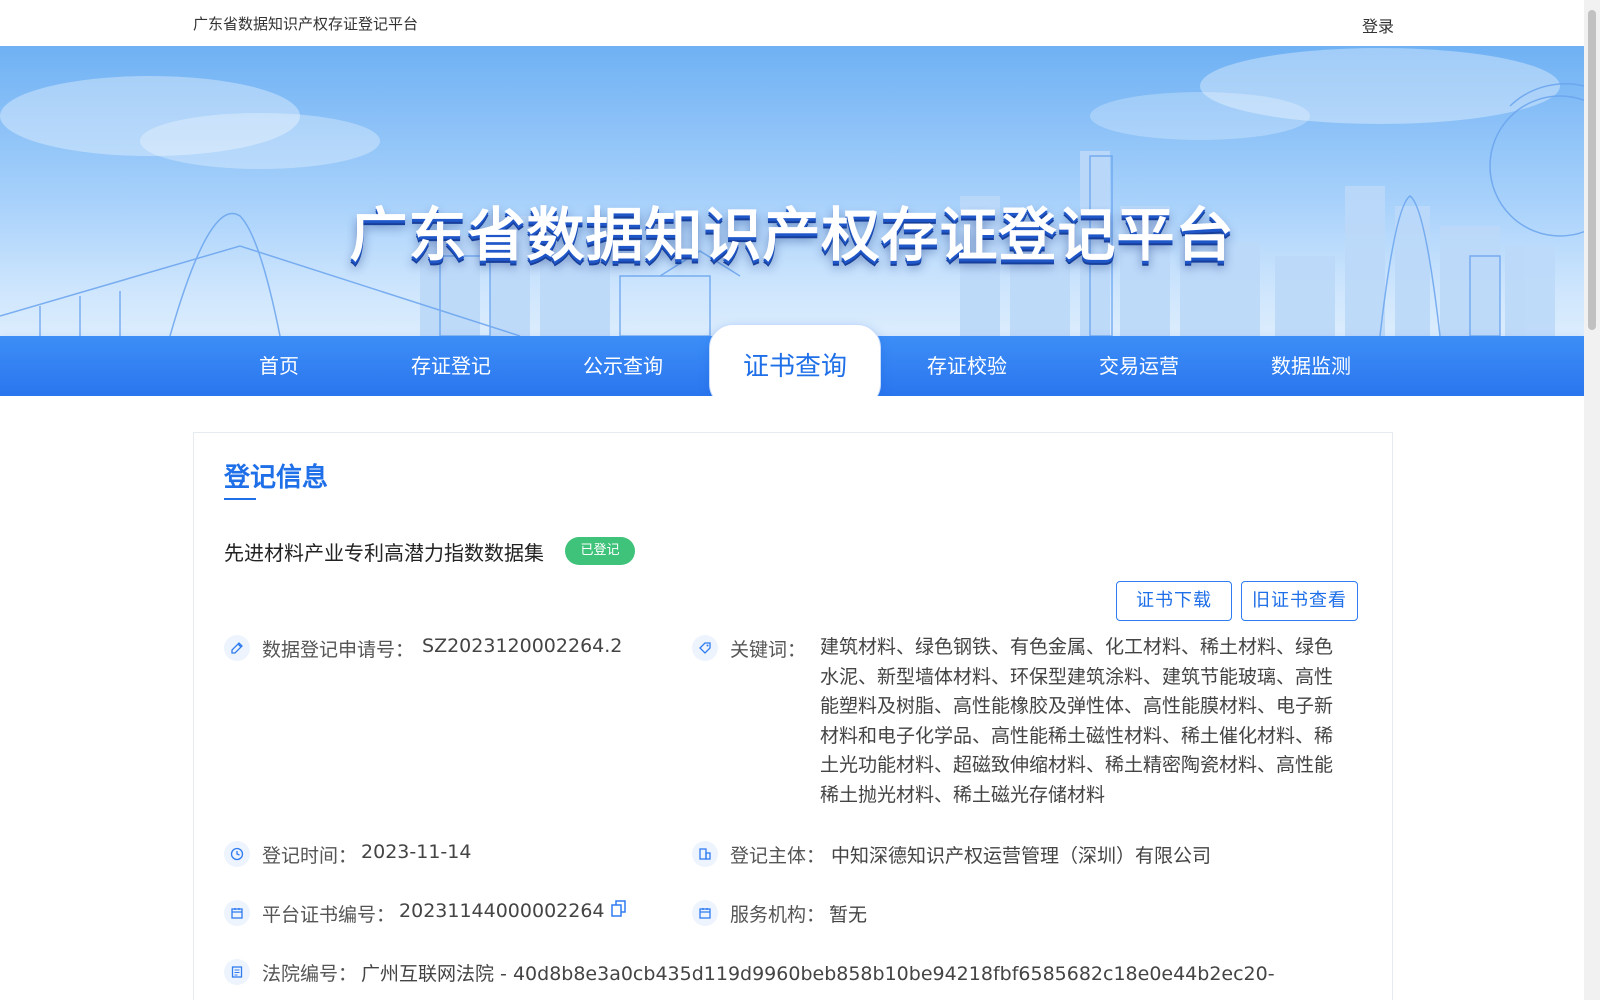 Image resolution: width=1600 pixels, height=1000 pixels. Describe the element at coordinates (502, 911) in the screenshot. I see `certificate-number-value: 20231144000002264` at that location.